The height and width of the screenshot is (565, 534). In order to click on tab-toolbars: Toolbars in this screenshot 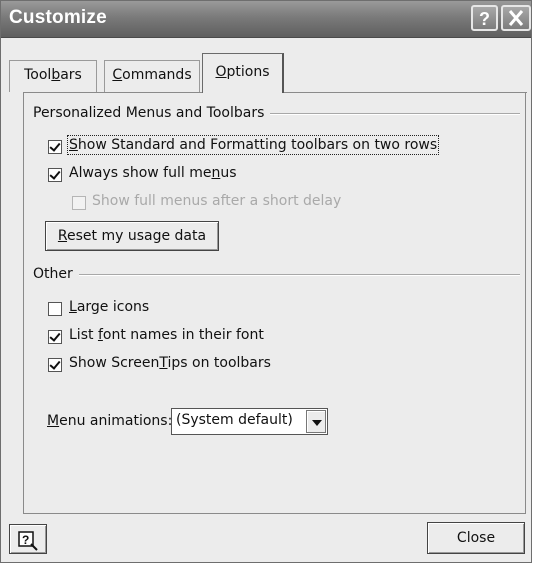, I will do `click(53, 76)`.